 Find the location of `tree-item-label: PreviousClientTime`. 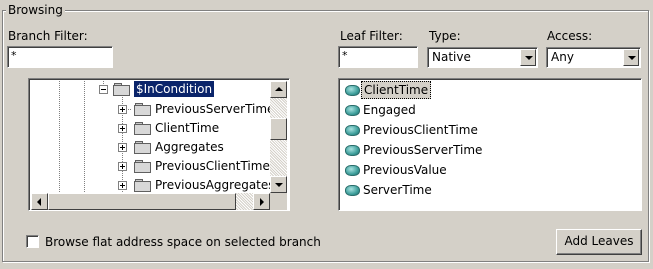

tree-item-label: PreviousClientTime is located at coordinates (212, 166).